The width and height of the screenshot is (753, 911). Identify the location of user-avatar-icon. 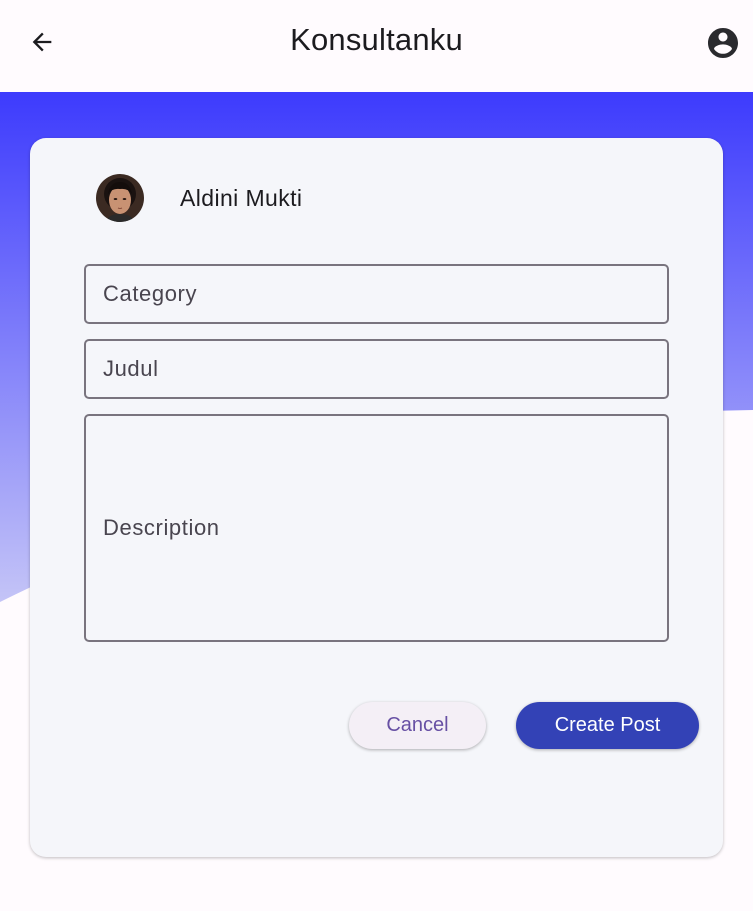
(120, 198).